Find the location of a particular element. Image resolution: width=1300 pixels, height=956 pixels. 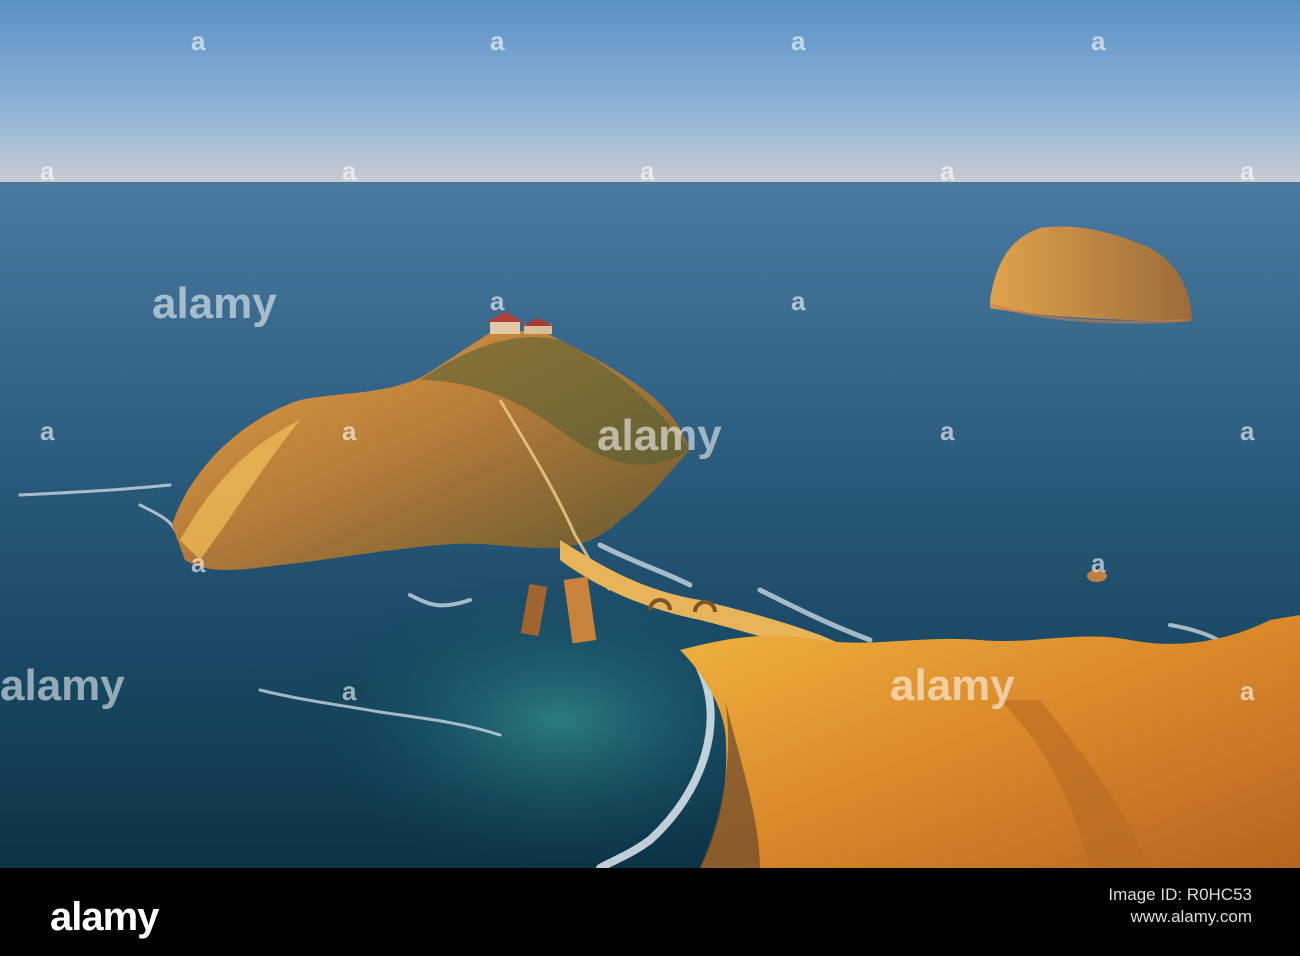

footer-info: Image ID: R0HC53 www.alamy.com is located at coordinates (1180, 906).